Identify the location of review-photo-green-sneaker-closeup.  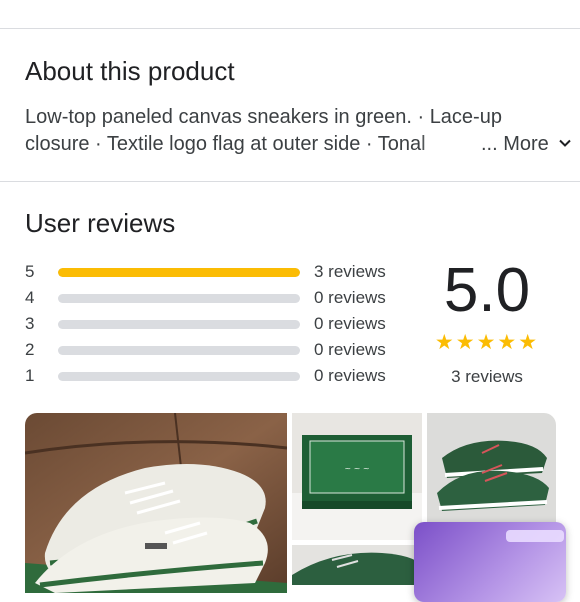
(357, 565).